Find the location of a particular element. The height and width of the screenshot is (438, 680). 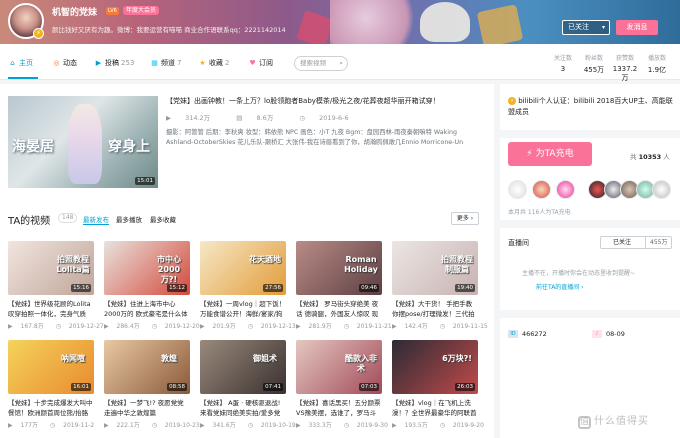

video-thumbnail: 敦煌 08:58 is located at coordinates (147, 367).